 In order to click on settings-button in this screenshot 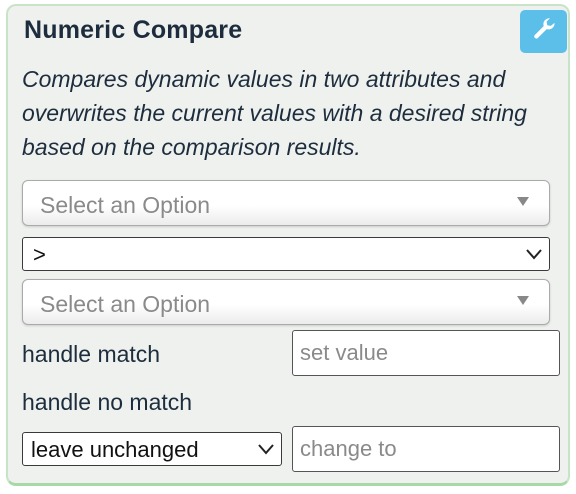, I will do `click(543, 31)`.